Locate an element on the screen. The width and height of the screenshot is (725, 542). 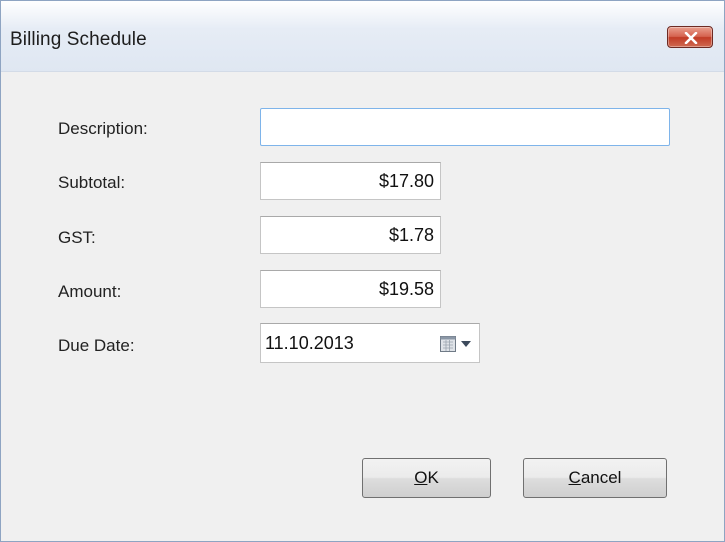
close-button is located at coordinates (690, 37).